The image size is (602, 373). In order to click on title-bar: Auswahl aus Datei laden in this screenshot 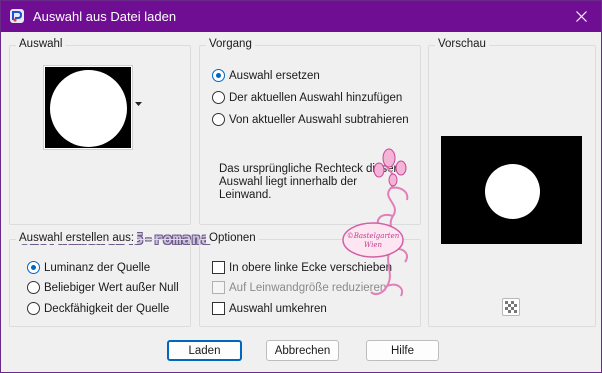, I will do `click(301, 16)`.